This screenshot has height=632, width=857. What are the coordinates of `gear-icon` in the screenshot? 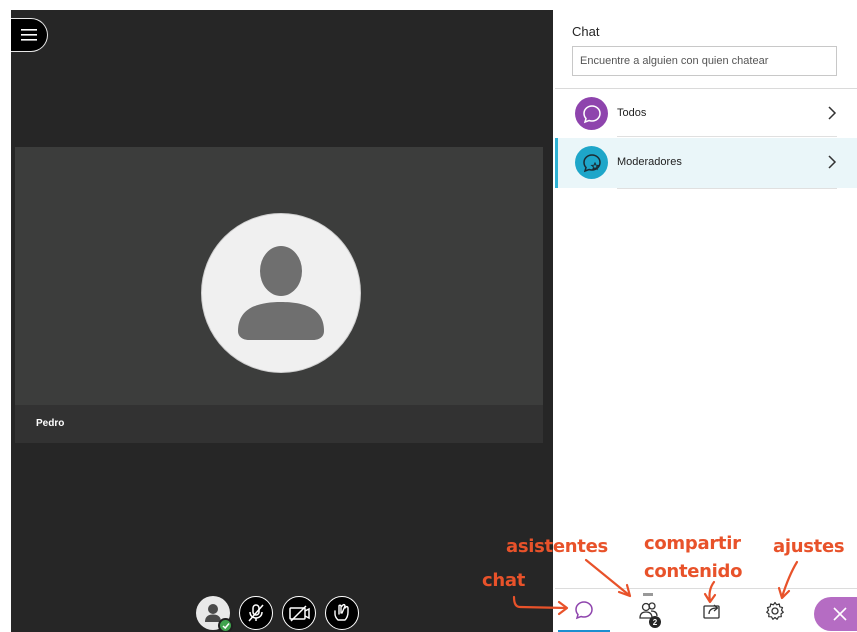 It's located at (775, 610).